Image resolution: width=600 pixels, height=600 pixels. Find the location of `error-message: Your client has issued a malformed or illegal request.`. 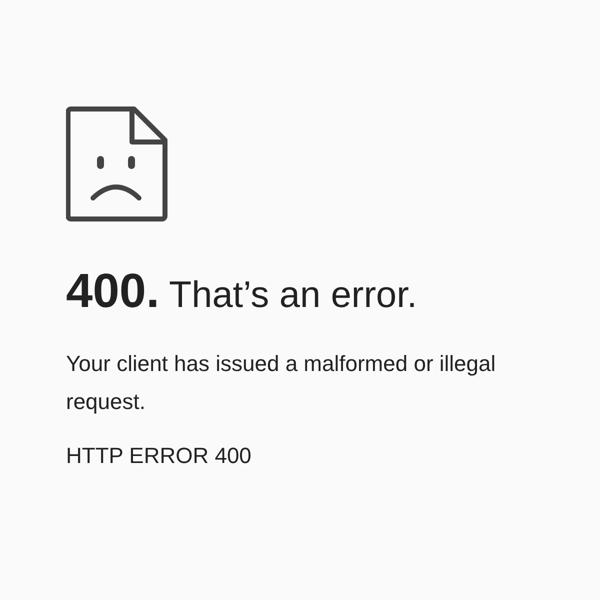

error-message: Your client has issued a malformed or illegal request. is located at coordinates (281, 383).